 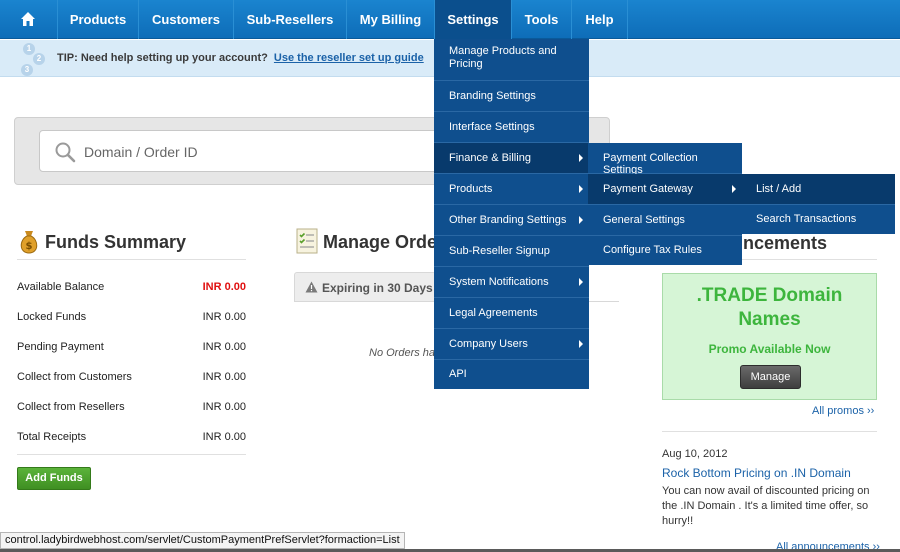 I want to click on payment-gateway-submenu: List / Add Search Transactions, so click(x=818, y=204).